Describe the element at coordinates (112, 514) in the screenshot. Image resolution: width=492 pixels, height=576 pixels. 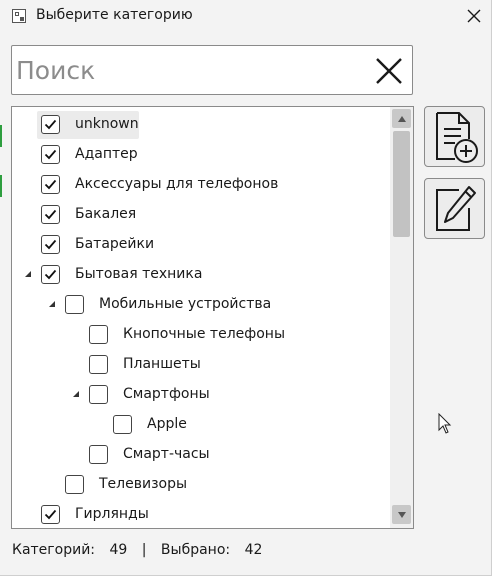
I see `tree-item-label: Гирлянды` at that location.